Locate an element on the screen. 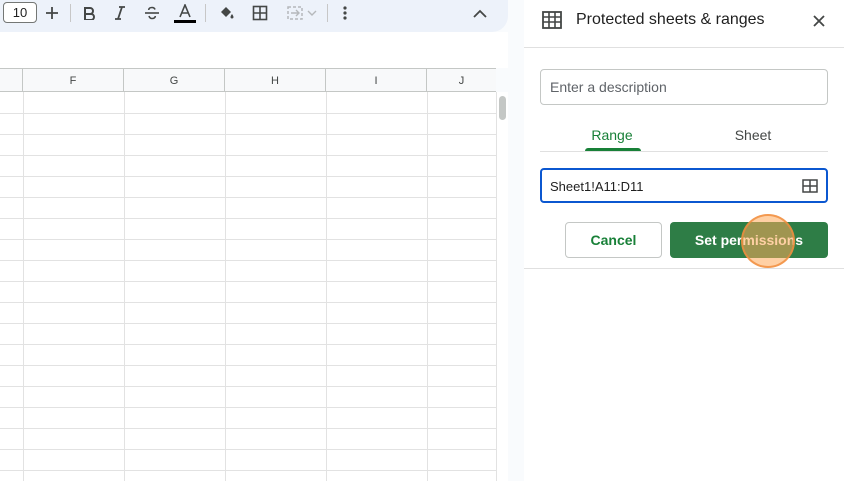 This screenshot has height=481, width=860. more-vert-icon is located at coordinates (345, 13).